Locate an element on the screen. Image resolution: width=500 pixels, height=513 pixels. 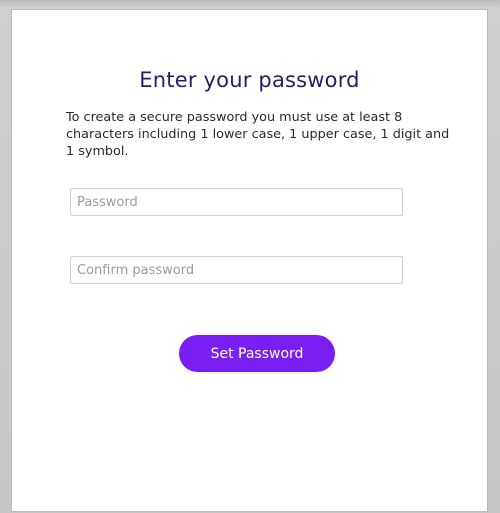
confirm-password-input is located at coordinates (236, 270).